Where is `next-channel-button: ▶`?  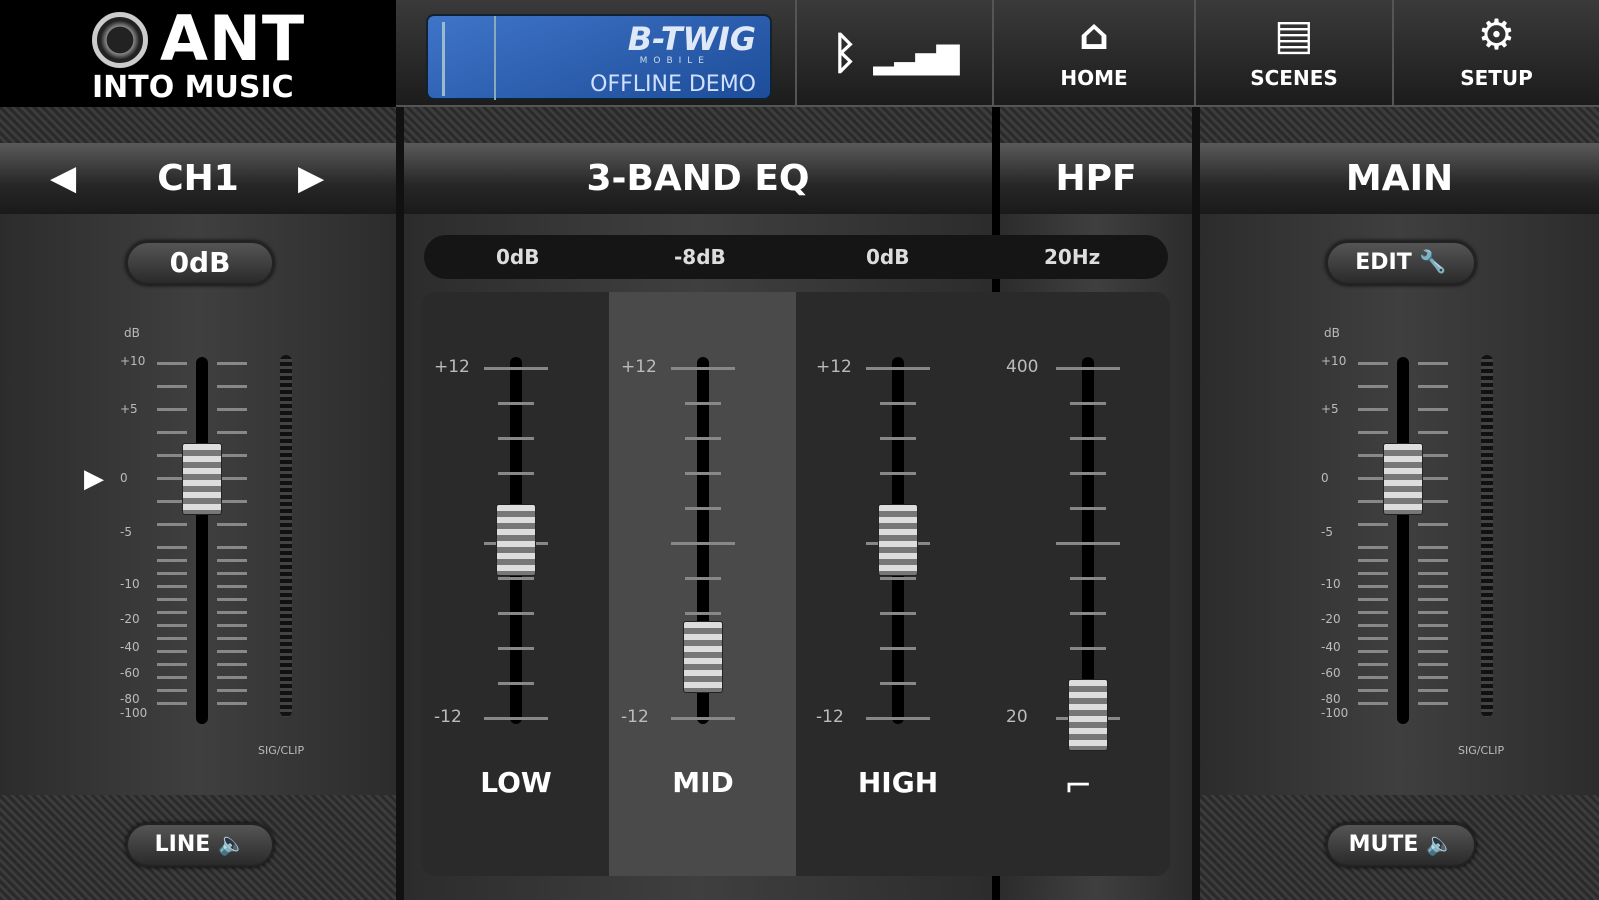 next-channel-button: ▶ is located at coordinates (311, 178).